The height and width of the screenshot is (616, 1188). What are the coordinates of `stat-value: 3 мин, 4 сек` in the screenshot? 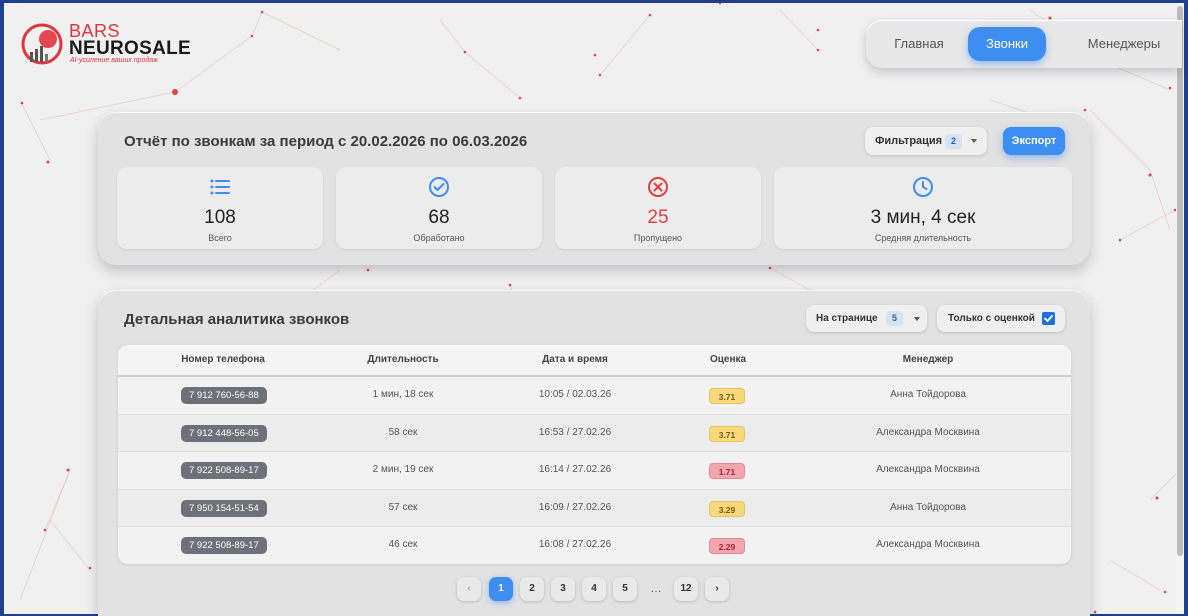 It's located at (923, 217).